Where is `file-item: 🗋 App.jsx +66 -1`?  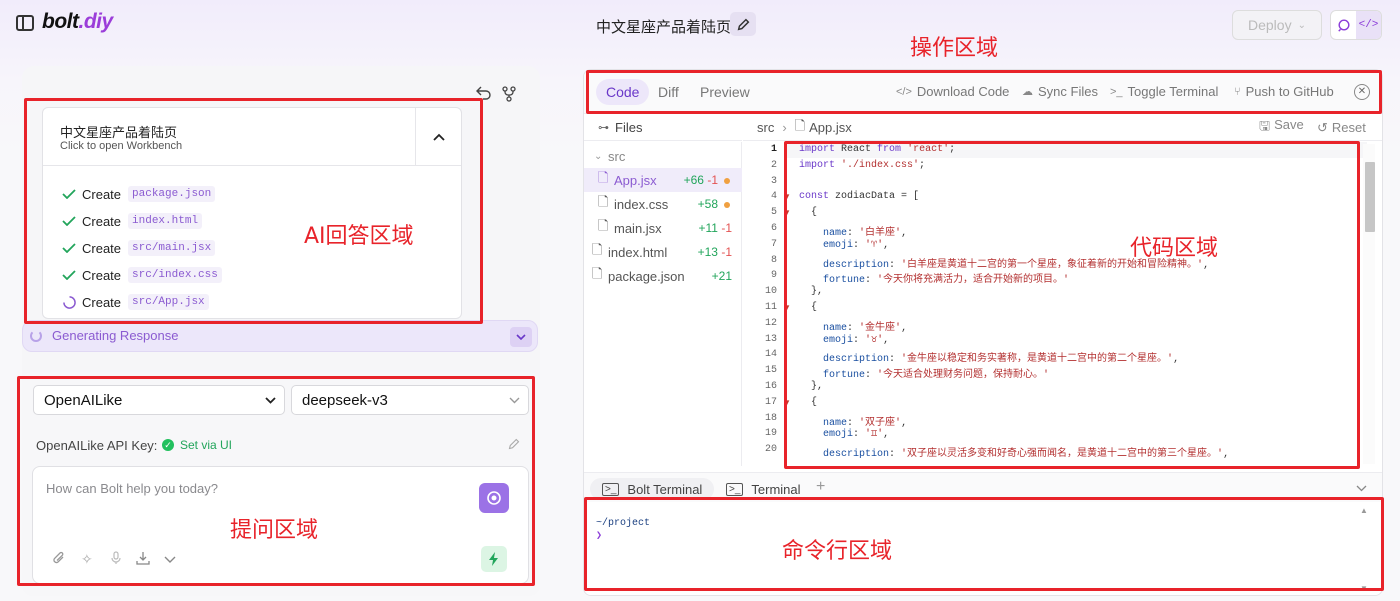
file-item: 🗋 App.jsx +66 -1 is located at coordinates (663, 180).